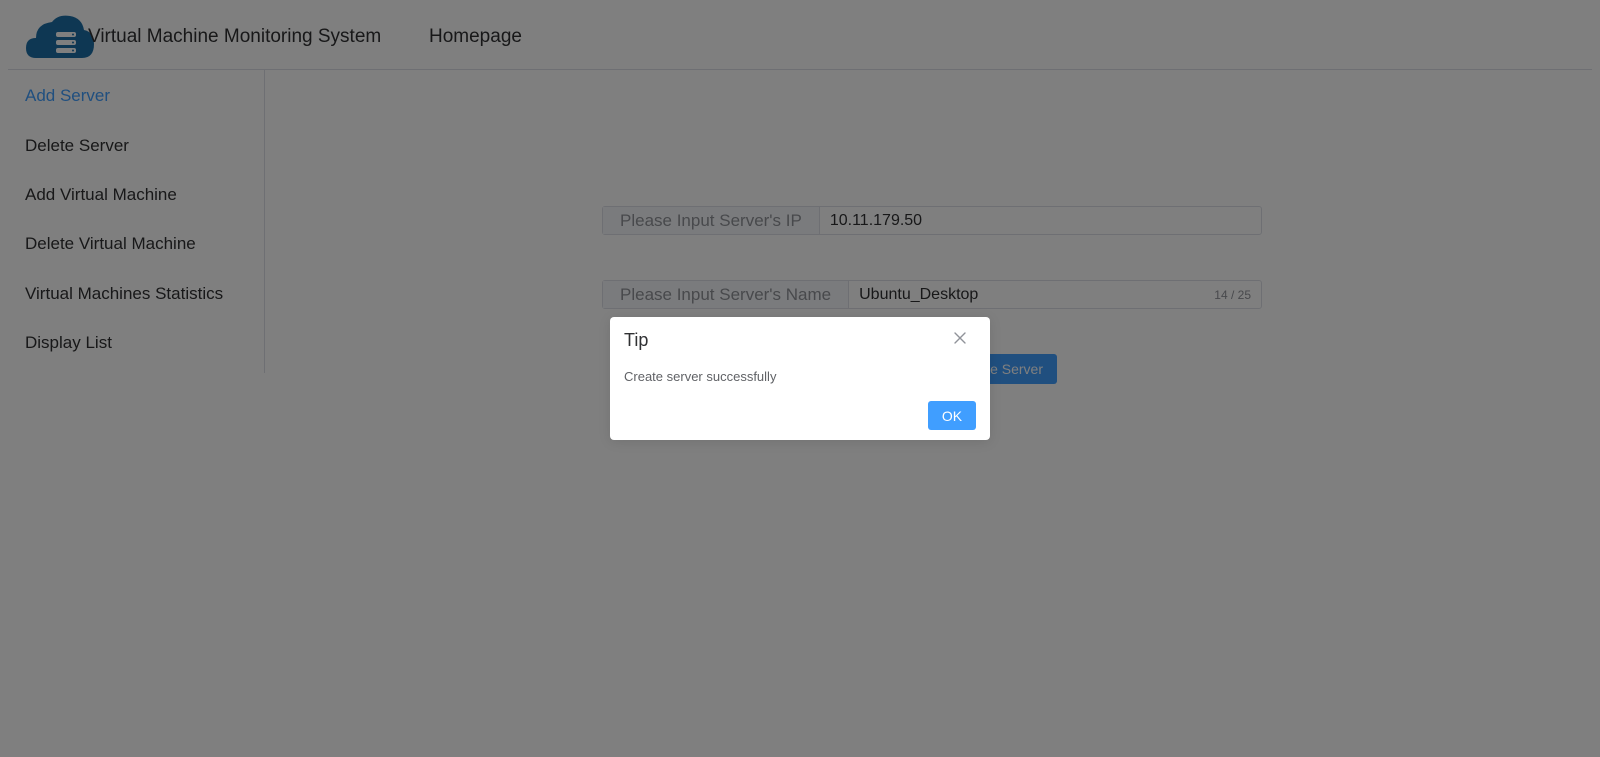 The height and width of the screenshot is (757, 1600). Describe the element at coordinates (636, 340) in the screenshot. I see `dialog-title: Tip` at that location.